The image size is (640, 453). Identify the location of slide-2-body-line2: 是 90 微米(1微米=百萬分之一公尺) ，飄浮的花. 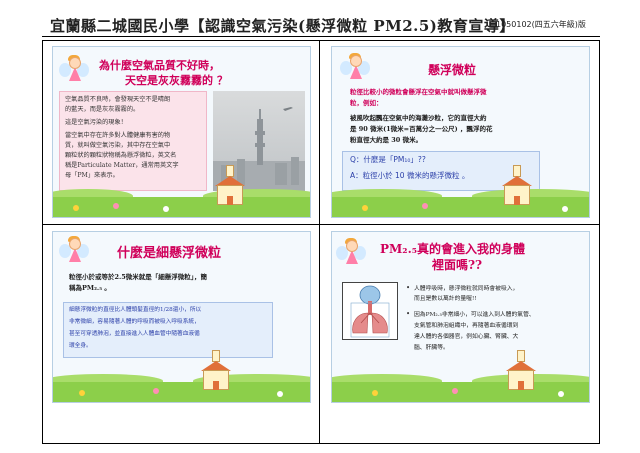
(421, 129).